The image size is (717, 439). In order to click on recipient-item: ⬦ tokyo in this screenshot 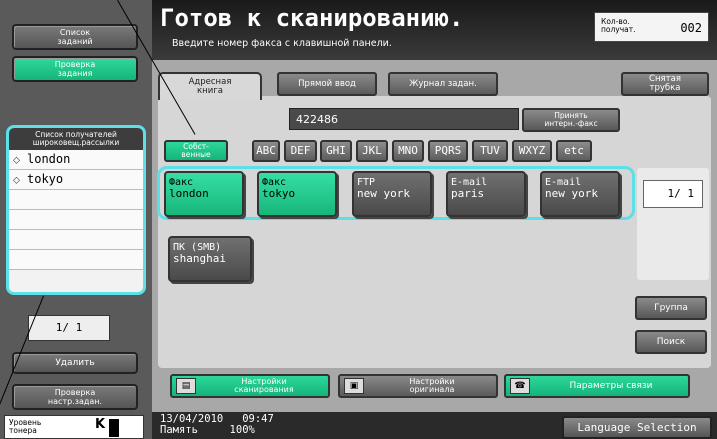, I will do `click(76, 180)`.